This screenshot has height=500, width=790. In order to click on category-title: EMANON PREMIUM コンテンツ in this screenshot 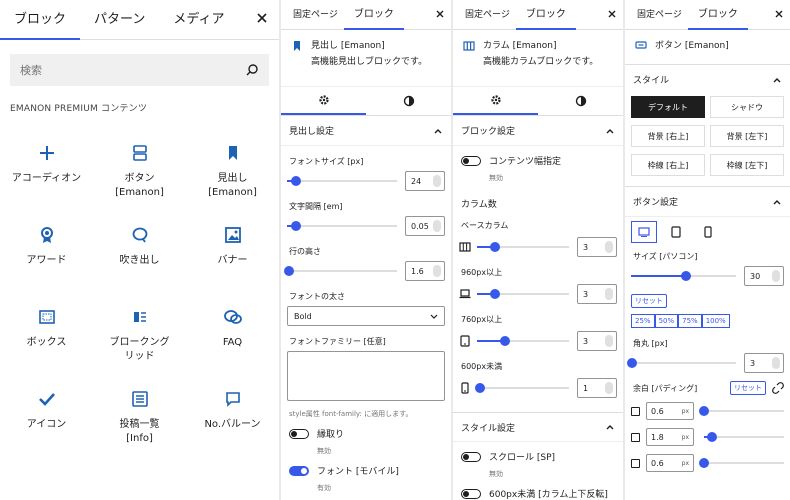, I will do `click(79, 109)`.